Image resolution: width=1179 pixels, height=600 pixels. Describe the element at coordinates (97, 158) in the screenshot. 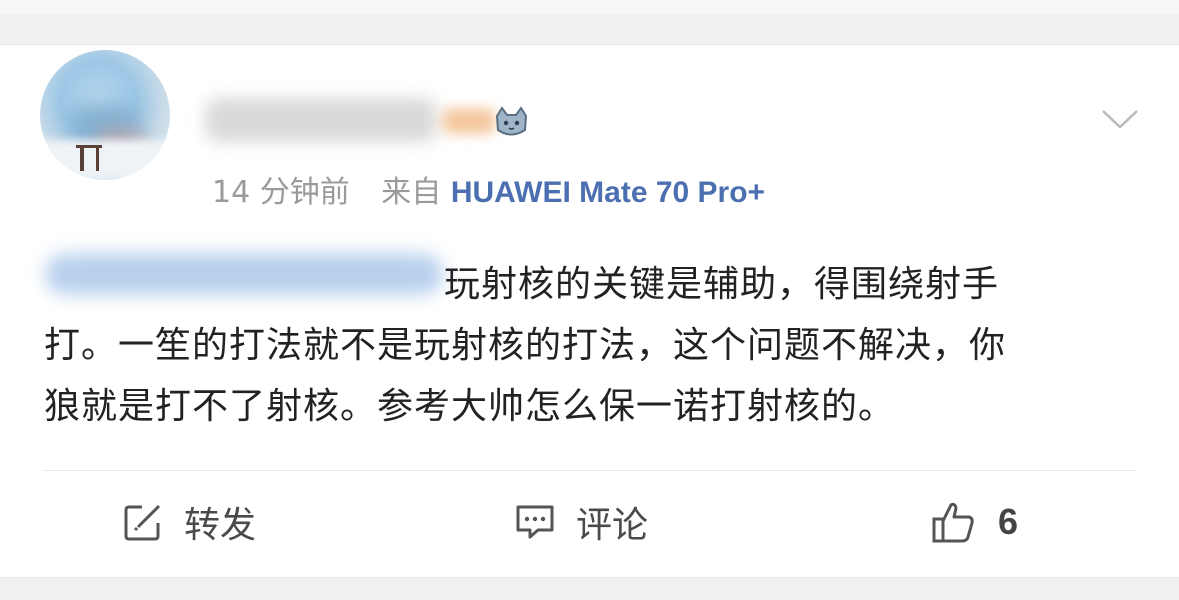

I see `avatar-post-right` at that location.